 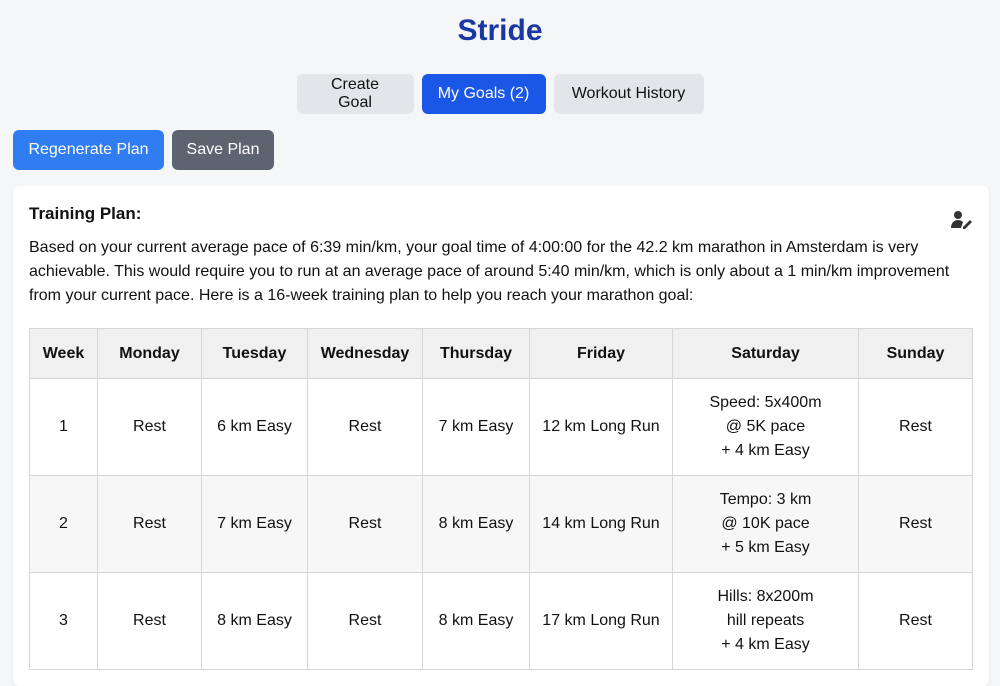 What do you see at coordinates (765, 402) in the screenshot?
I see `saturday-line: Speed: 5x400m` at bounding box center [765, 402].